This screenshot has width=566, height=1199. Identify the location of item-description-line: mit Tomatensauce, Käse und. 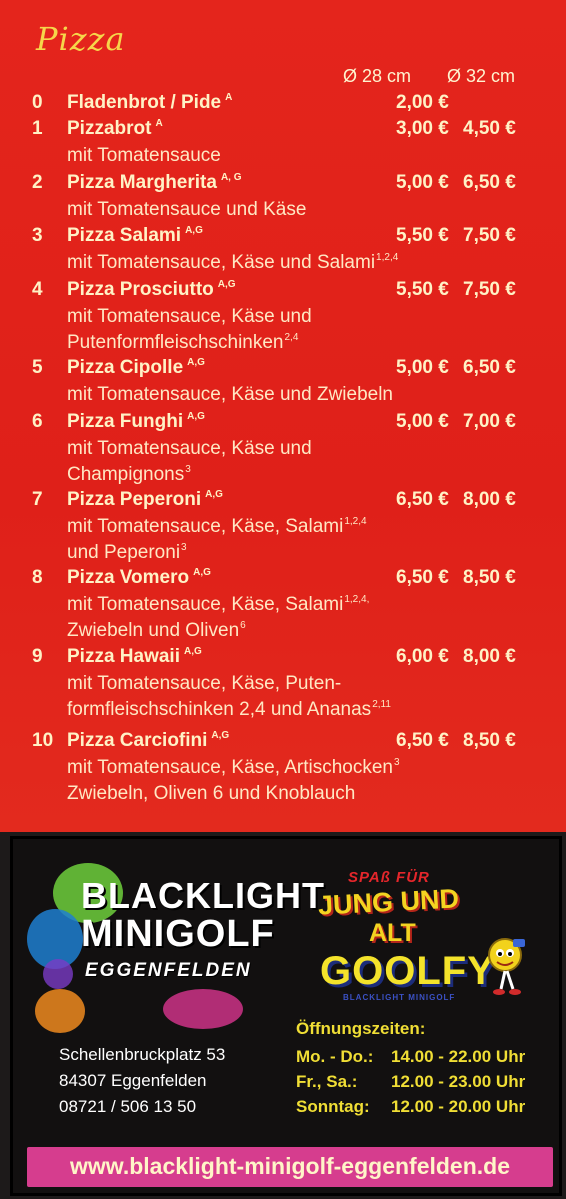
(189, 449).